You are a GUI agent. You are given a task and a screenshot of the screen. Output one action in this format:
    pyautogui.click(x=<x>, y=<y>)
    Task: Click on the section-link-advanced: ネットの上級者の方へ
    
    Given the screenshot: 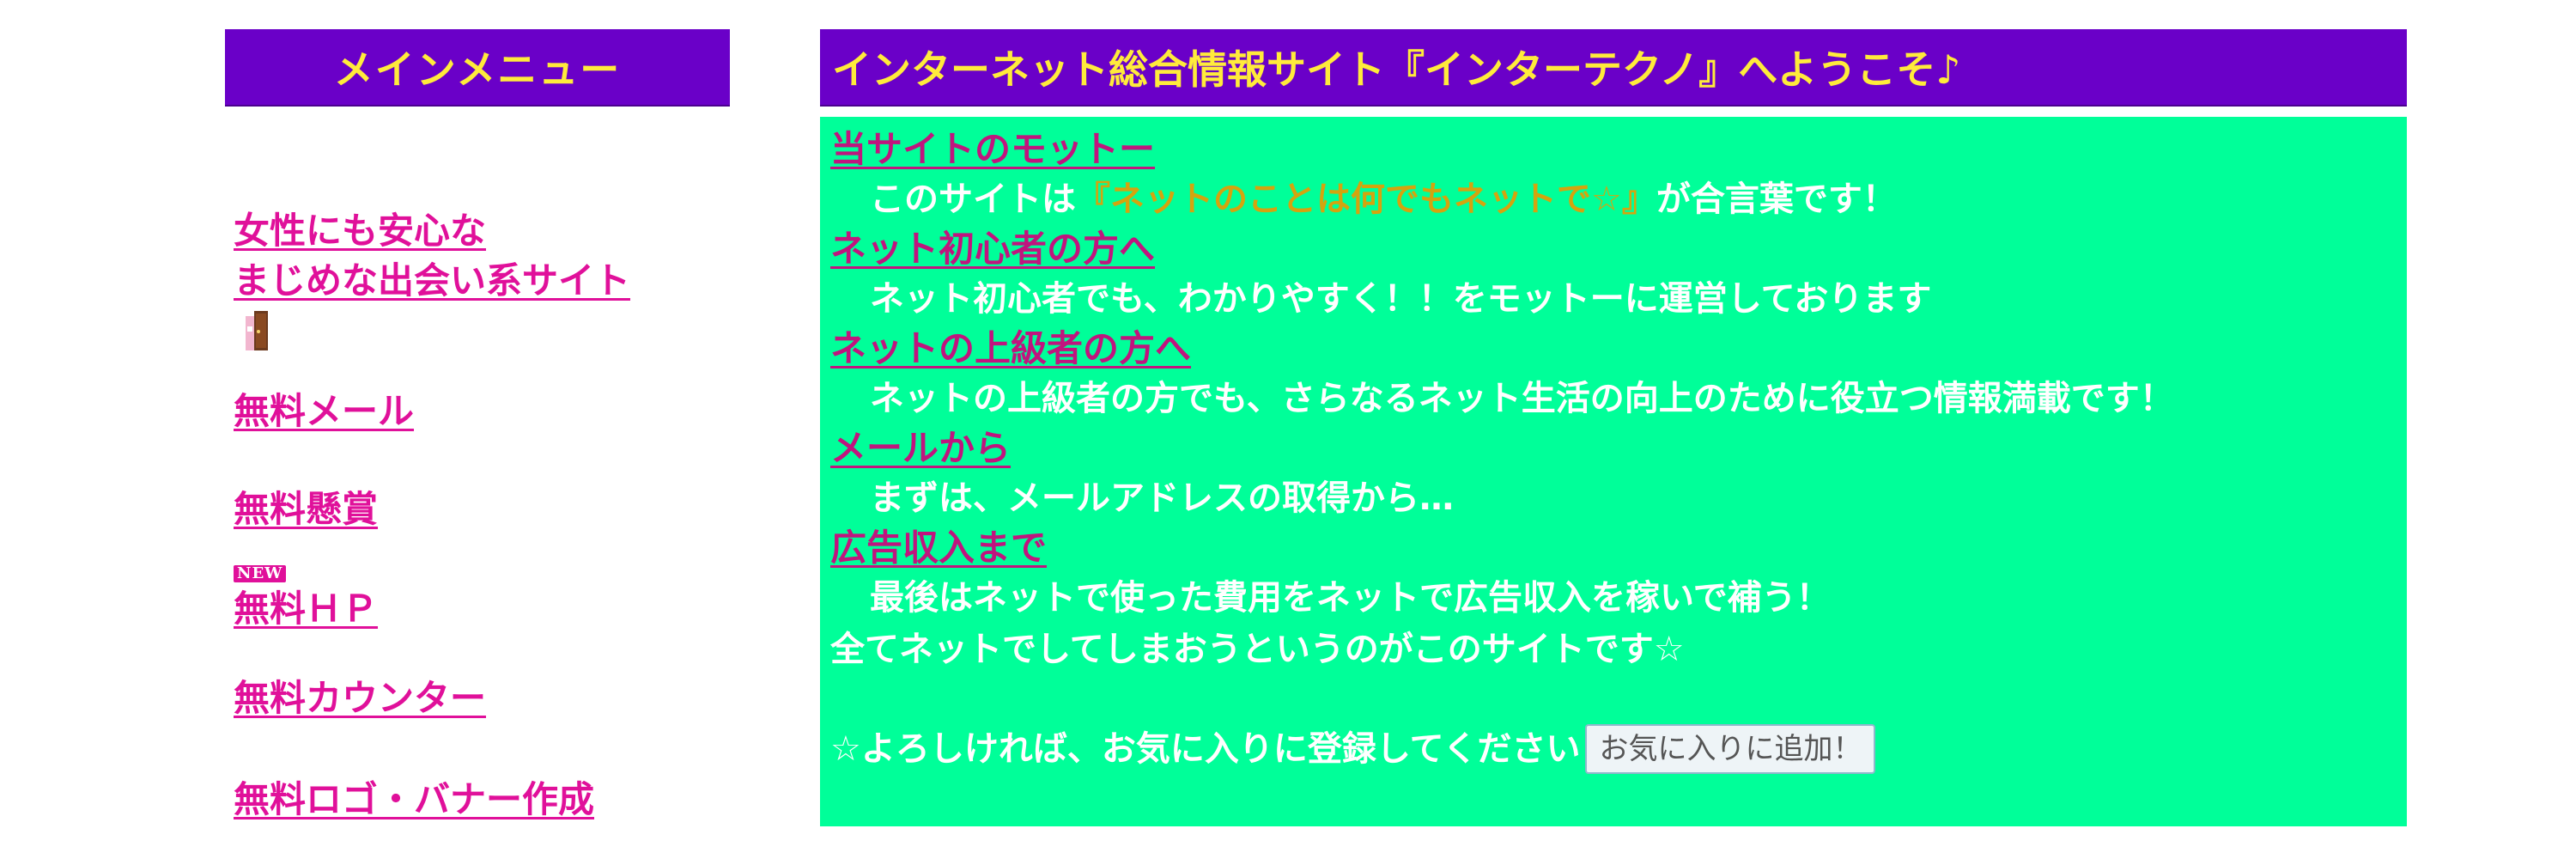 What is the action you would take?
    pyautogui.click(x=1010, y=349)
    